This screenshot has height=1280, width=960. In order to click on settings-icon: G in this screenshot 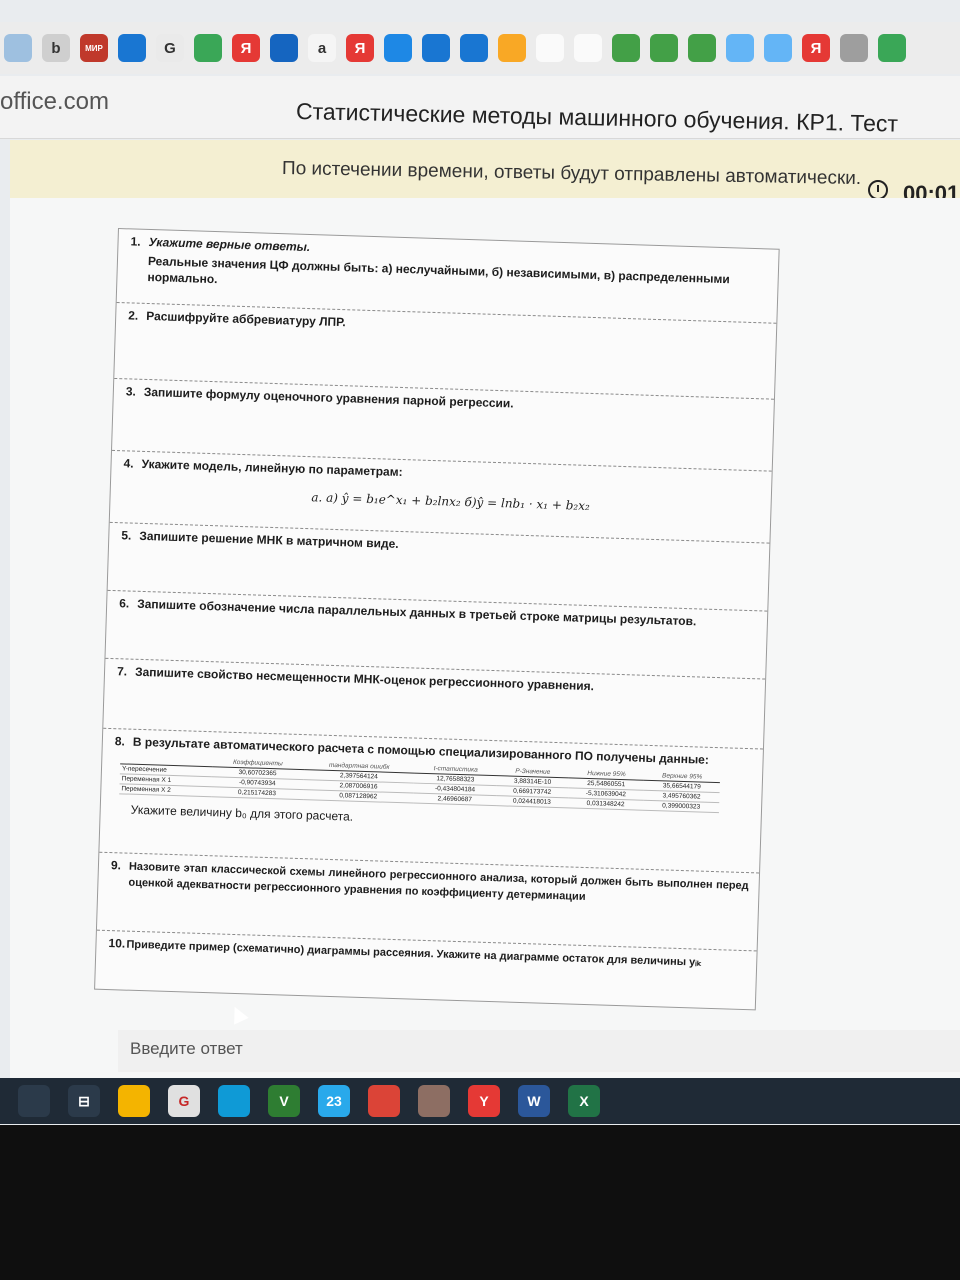, I will do `click(184, 1101)`.